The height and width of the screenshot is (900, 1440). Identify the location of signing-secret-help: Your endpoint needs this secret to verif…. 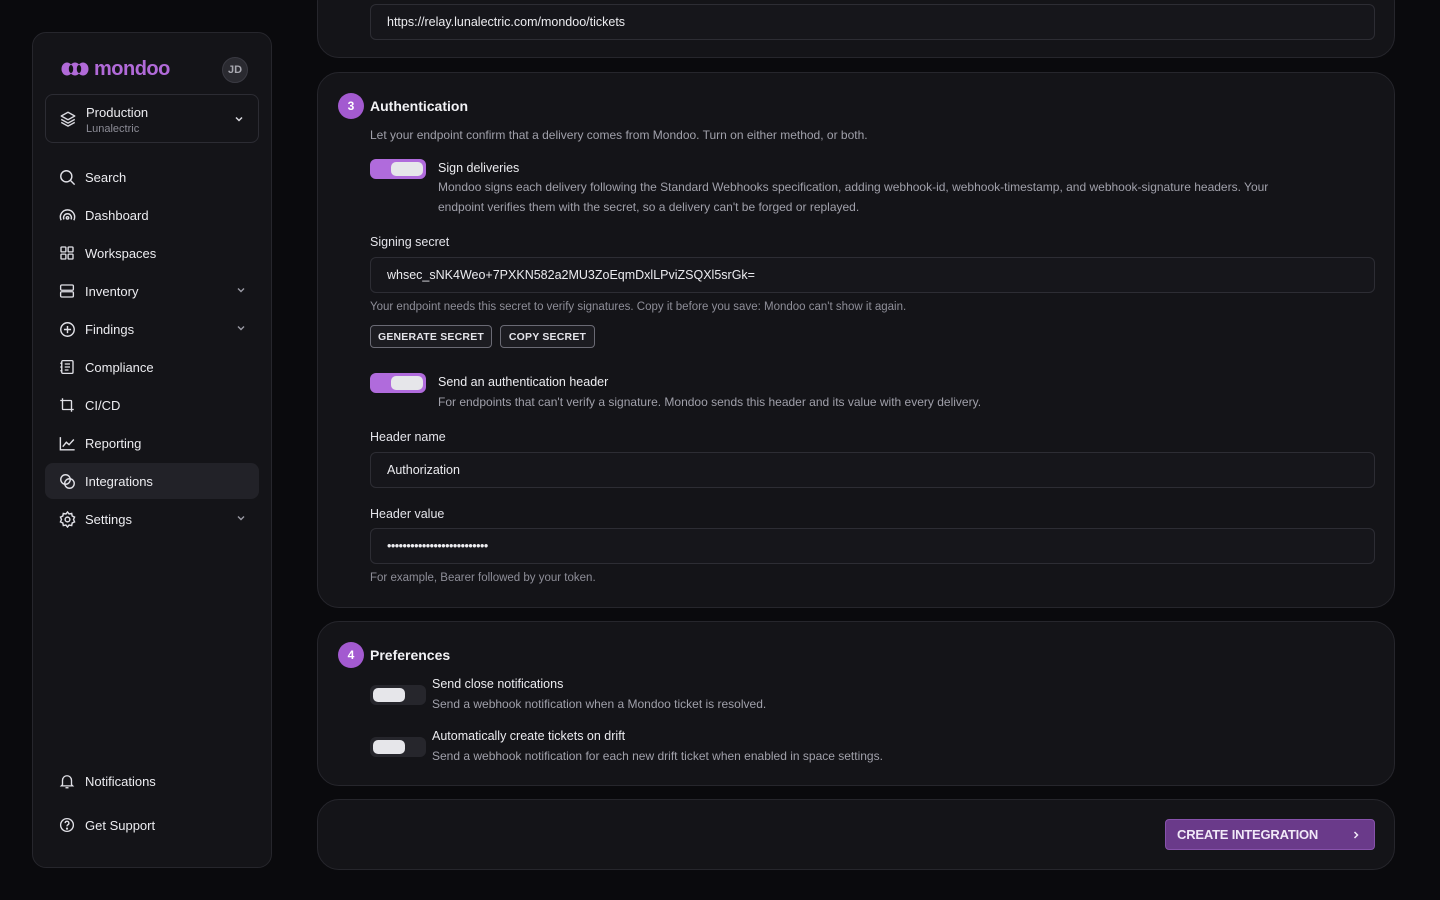
(638, 307).